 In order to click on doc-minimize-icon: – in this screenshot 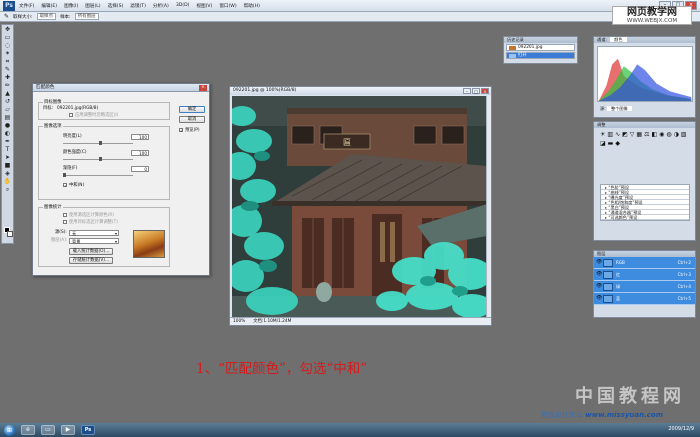, I will do `click(467, 91)`.